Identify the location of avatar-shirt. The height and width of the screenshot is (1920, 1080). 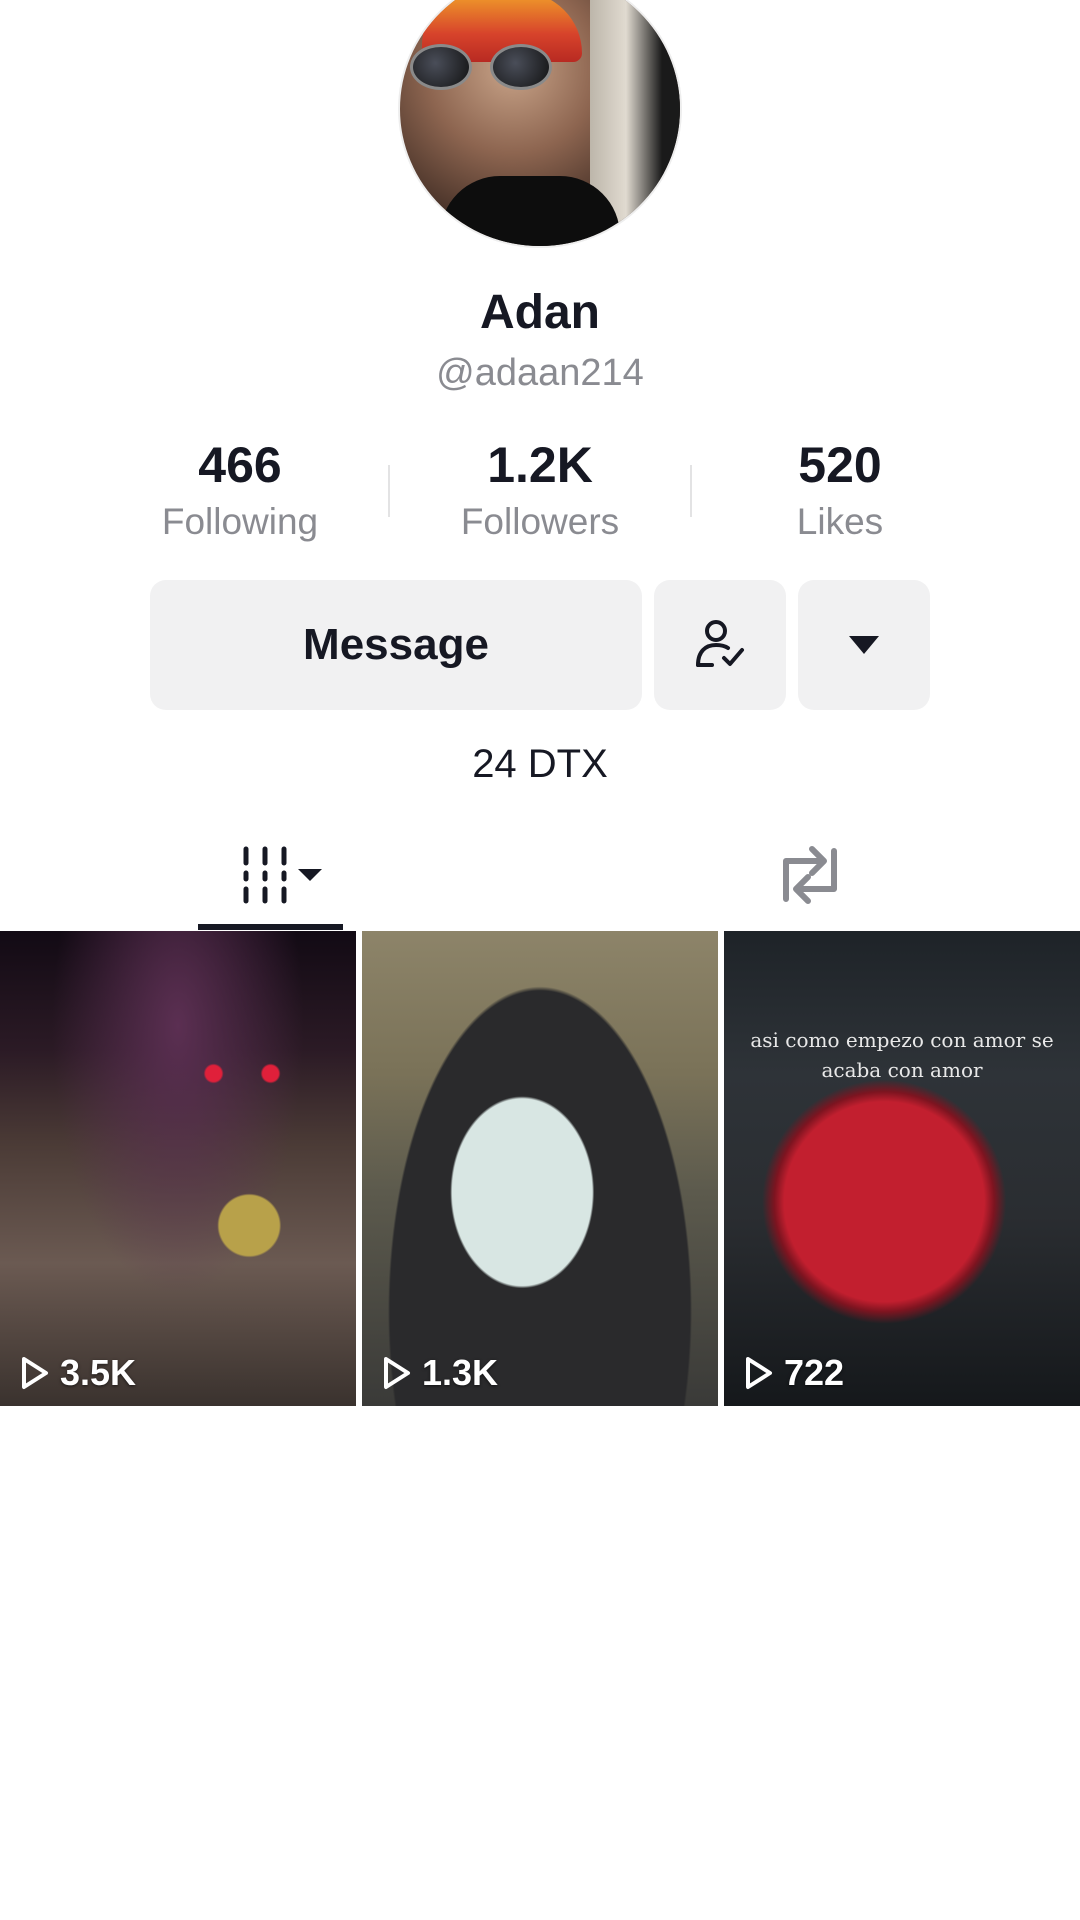
(530, 211).